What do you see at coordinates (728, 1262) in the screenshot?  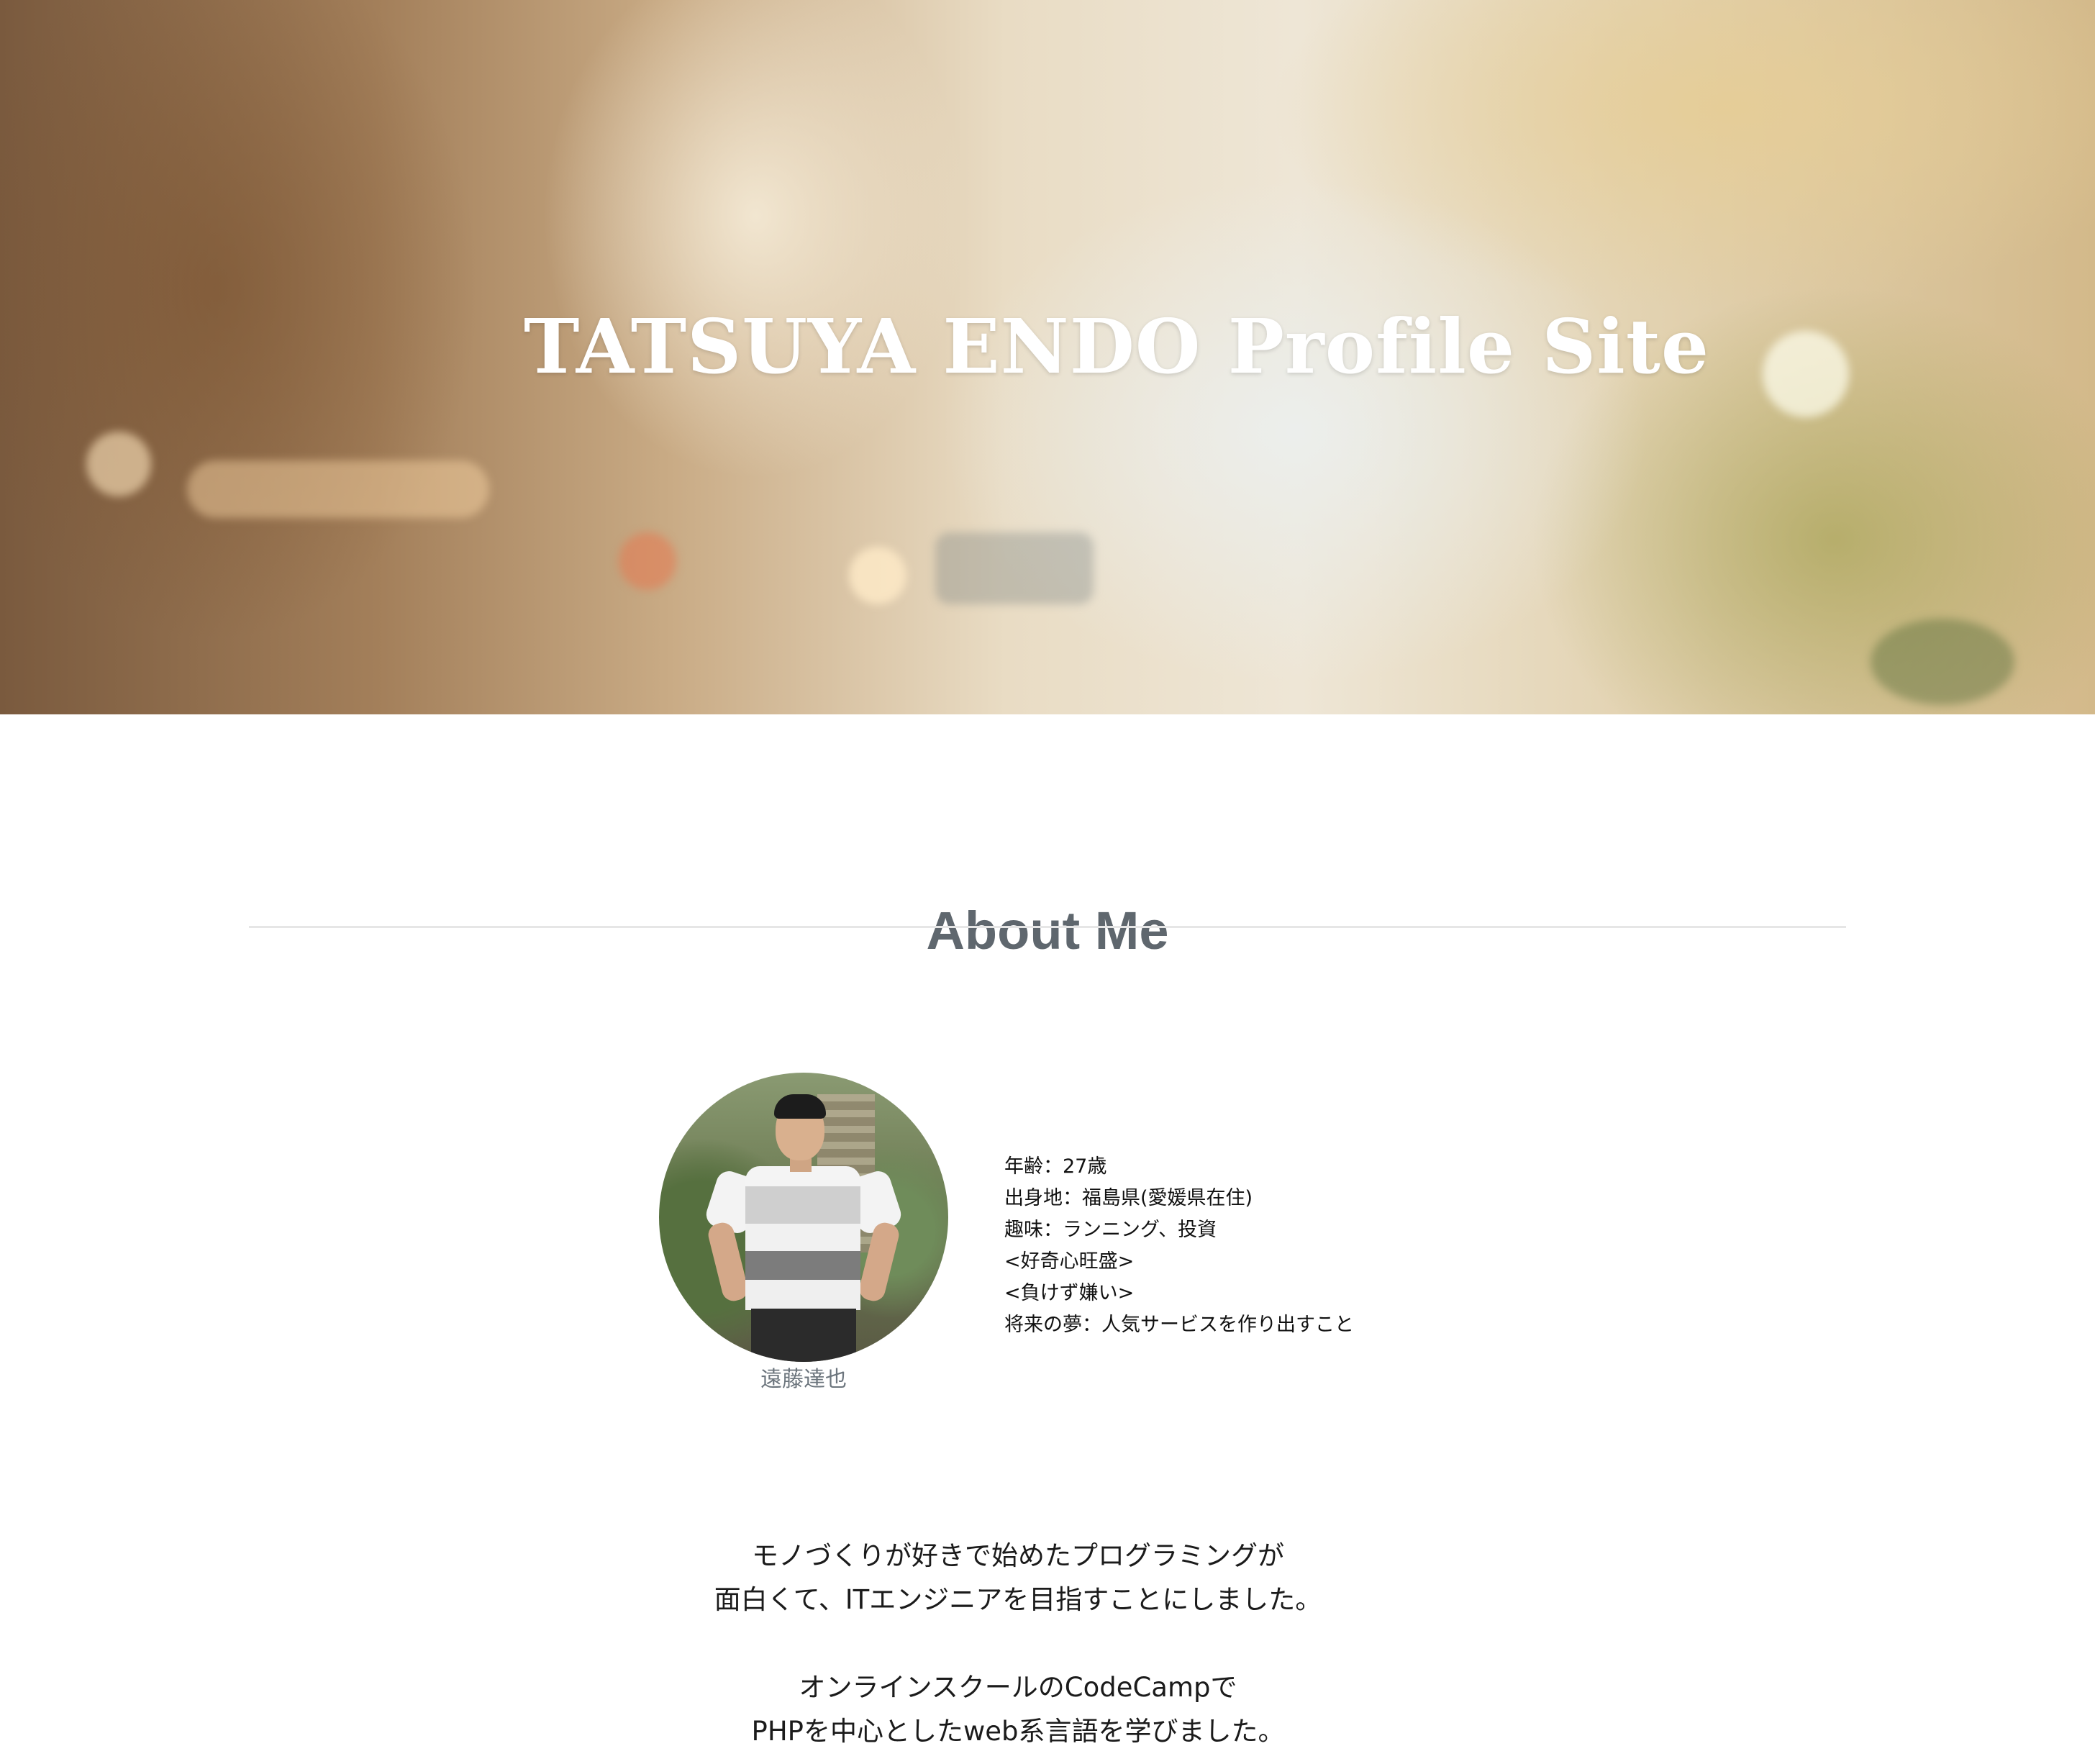 I see `photo-arm-left` at bounding box center [728, 1262].